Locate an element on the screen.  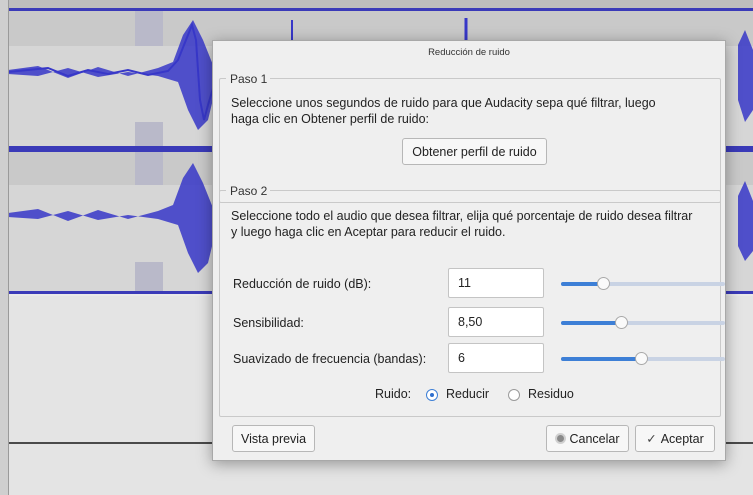
noise-label: Ruido: is located at coordinates (393, 394).